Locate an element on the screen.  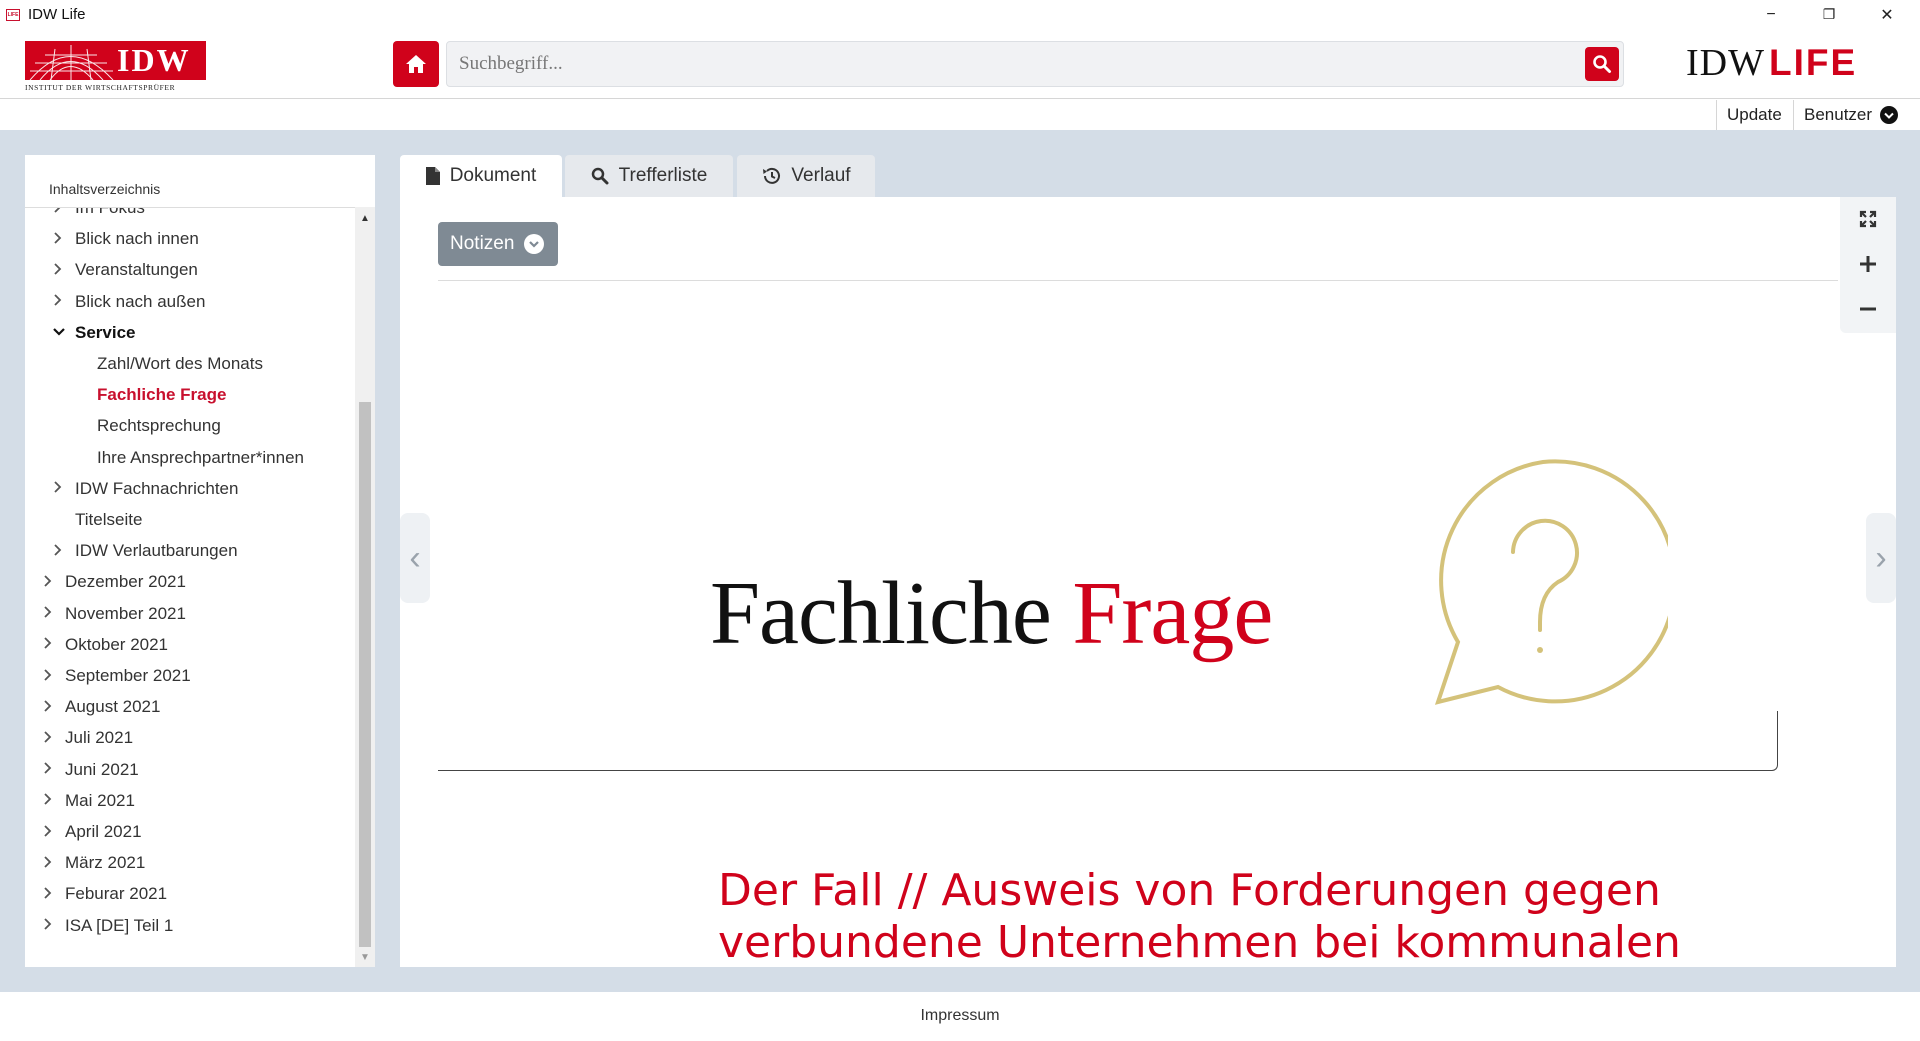
user-menu-button: Benutzer is located at coordinates (1856, 115).